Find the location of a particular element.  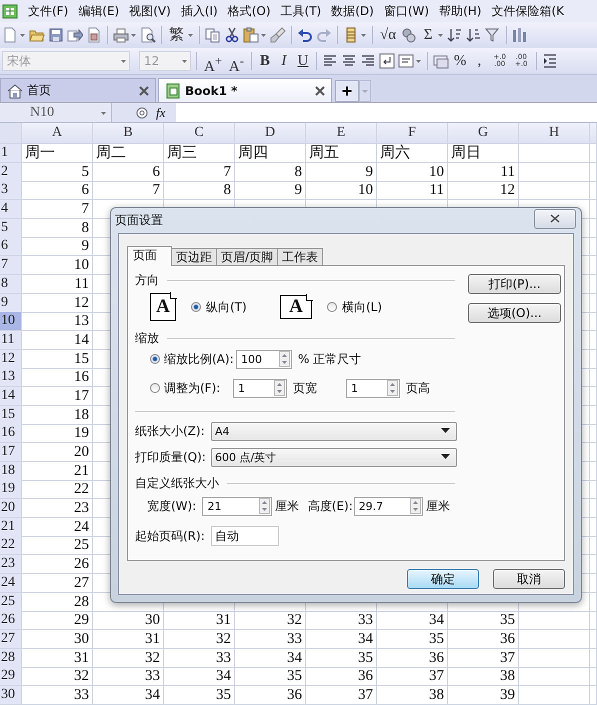

row-header: 13 is located at coordinates (11, 378).